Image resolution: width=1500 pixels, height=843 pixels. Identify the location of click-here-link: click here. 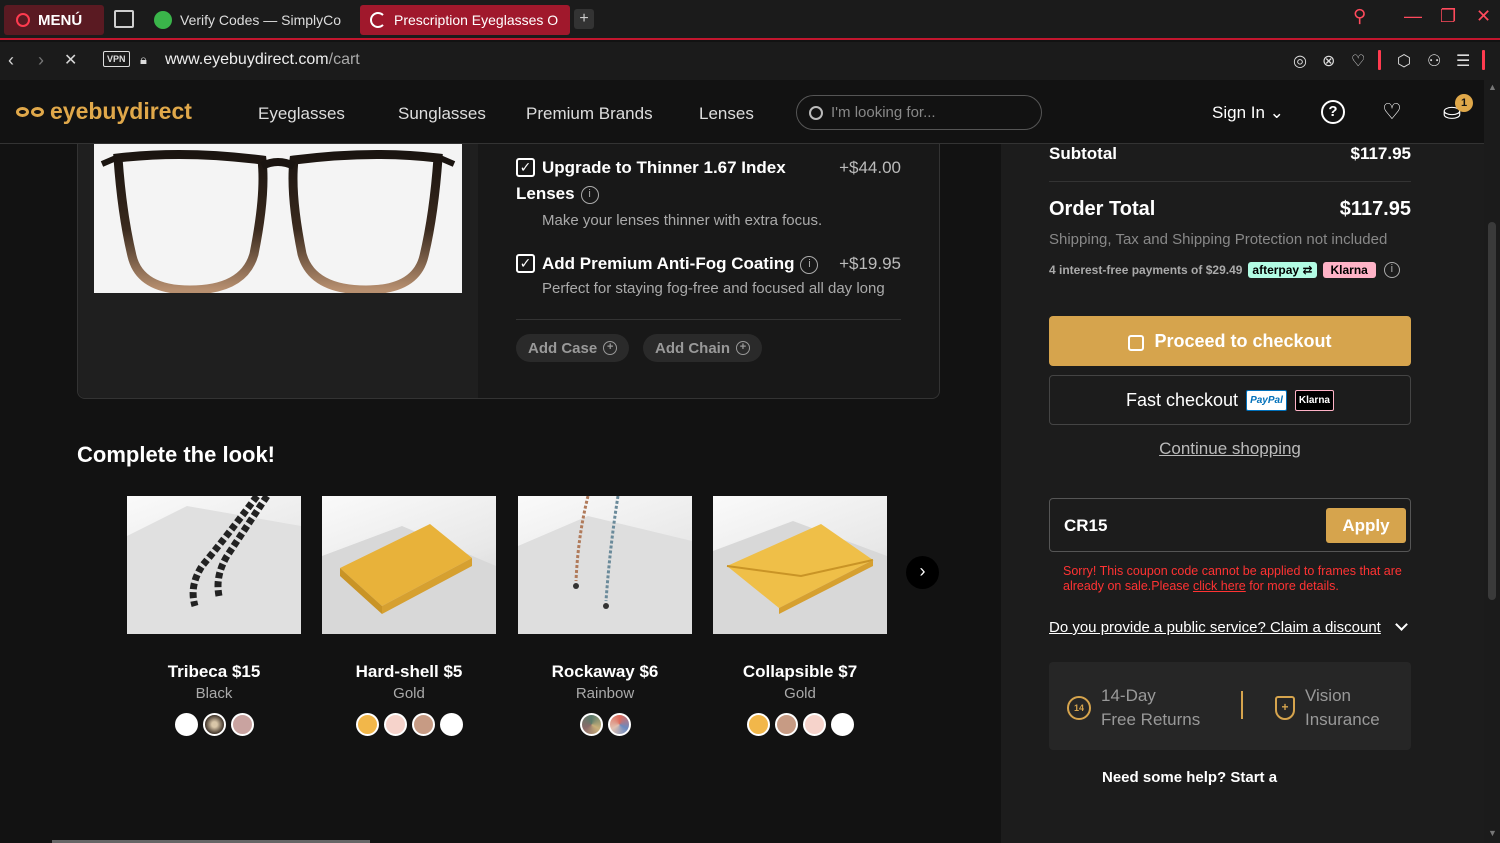
(1219, 586).